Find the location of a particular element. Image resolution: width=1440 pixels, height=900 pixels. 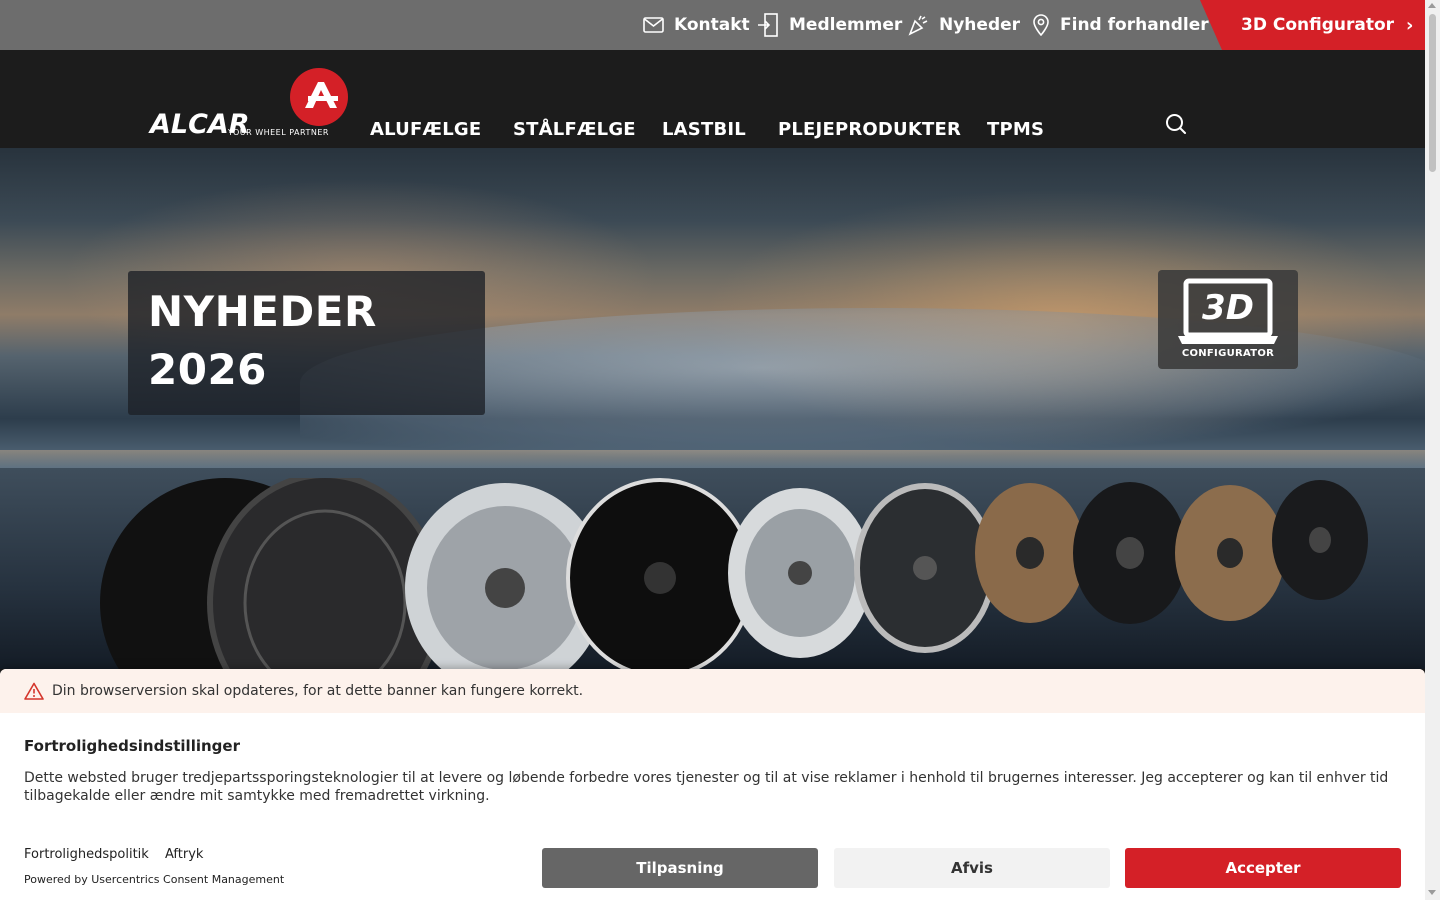

chevron-right-icon: › is located at coordinates (1410, 25).